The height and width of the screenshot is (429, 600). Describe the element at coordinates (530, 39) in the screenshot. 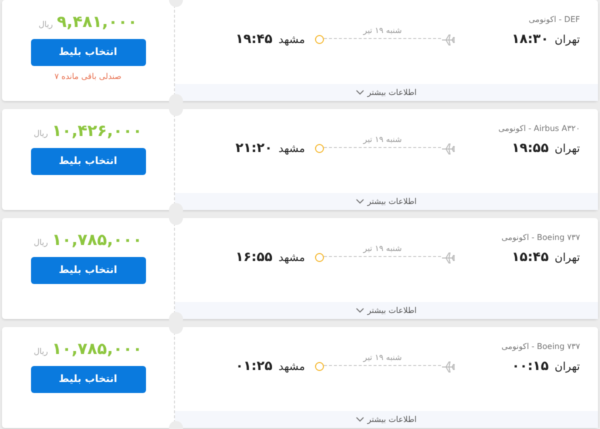

I see `departure-time: ۱۸:۳۰` at that location.